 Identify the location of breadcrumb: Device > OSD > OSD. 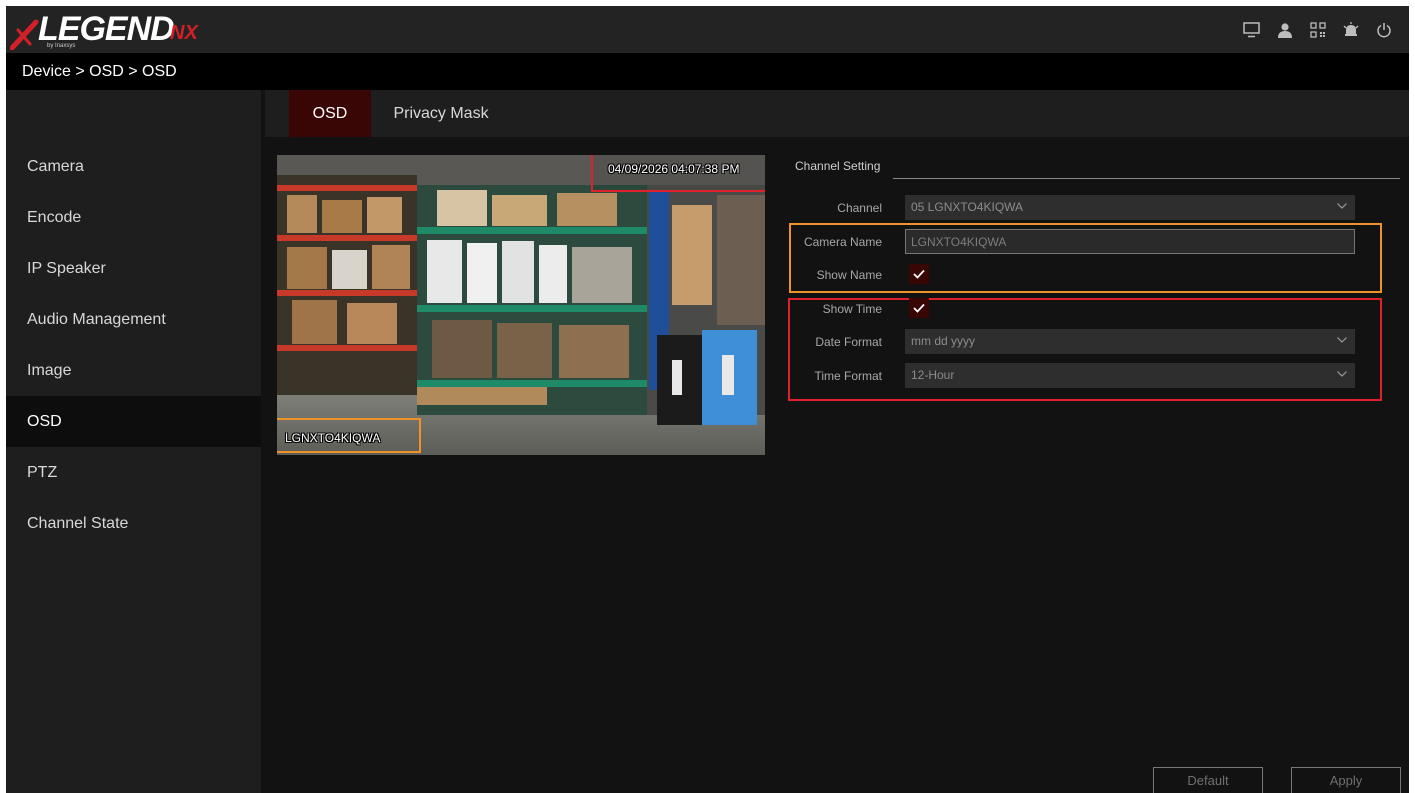
(707, 71).